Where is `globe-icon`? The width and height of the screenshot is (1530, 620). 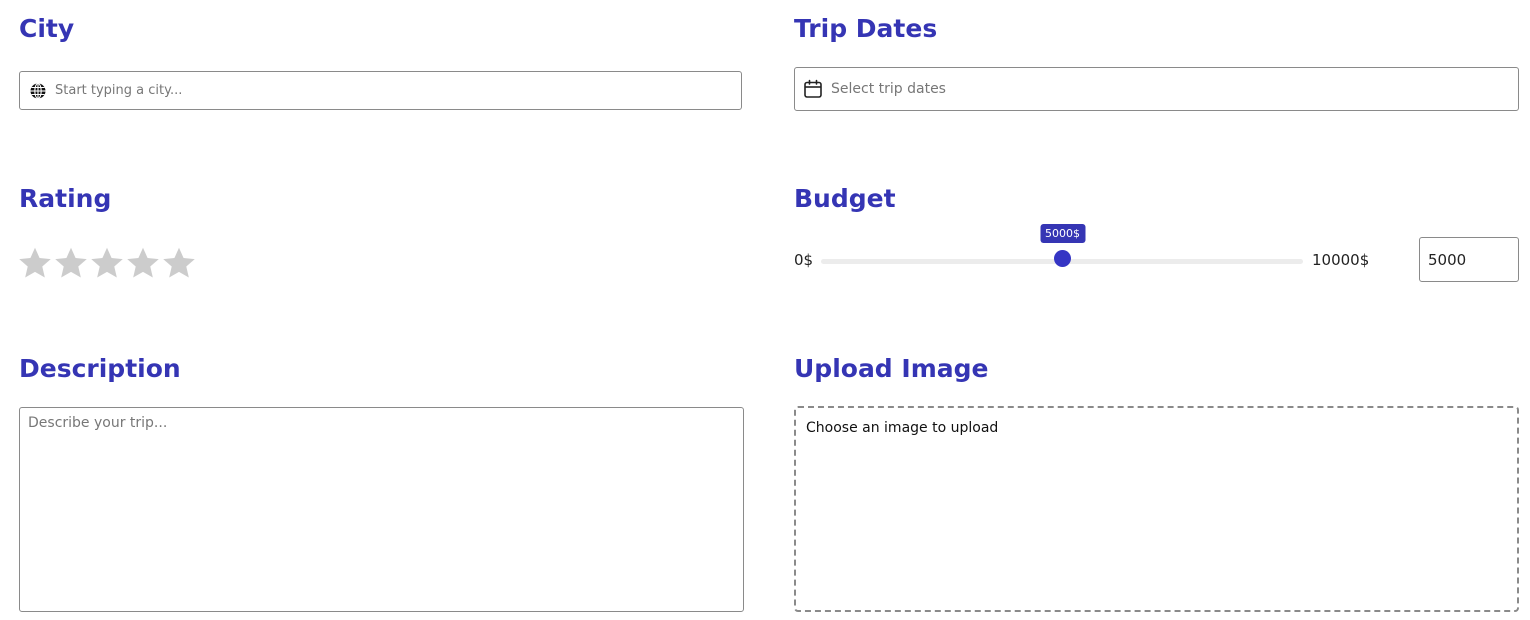 globe-icon is located at coordinates (38, 91).